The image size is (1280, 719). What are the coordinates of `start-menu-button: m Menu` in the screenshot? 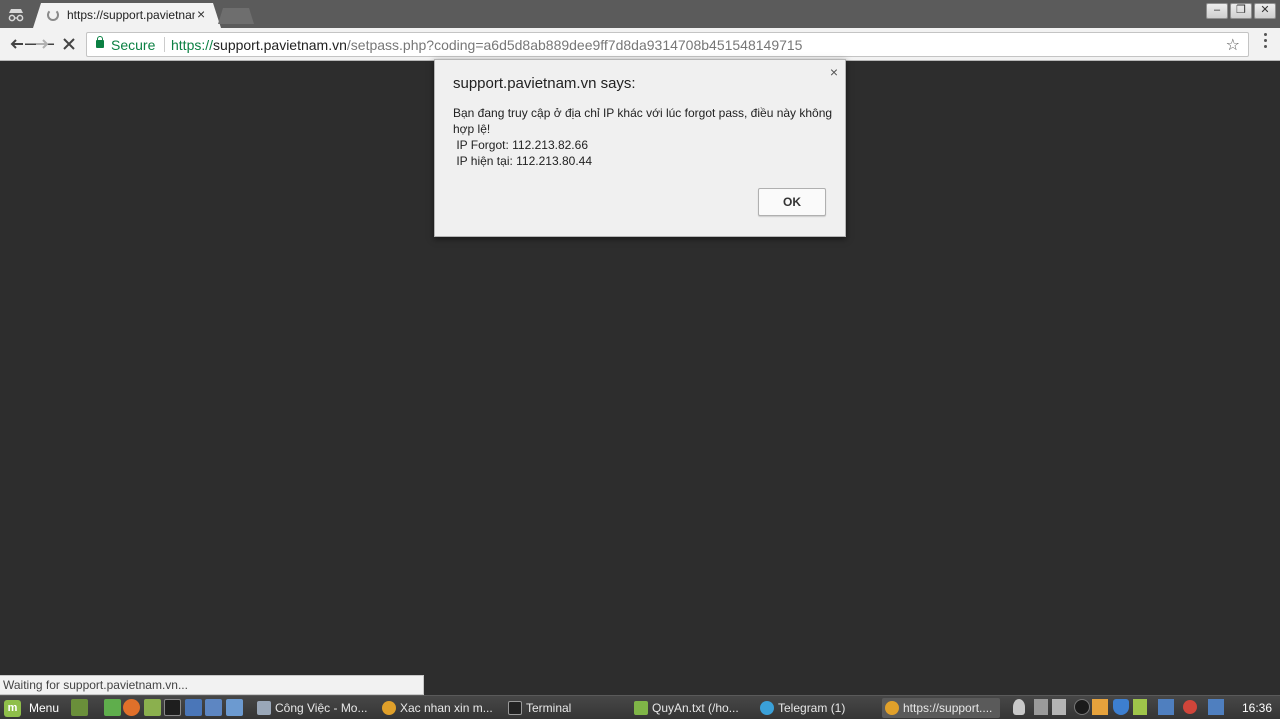 It's located at (31, 708).